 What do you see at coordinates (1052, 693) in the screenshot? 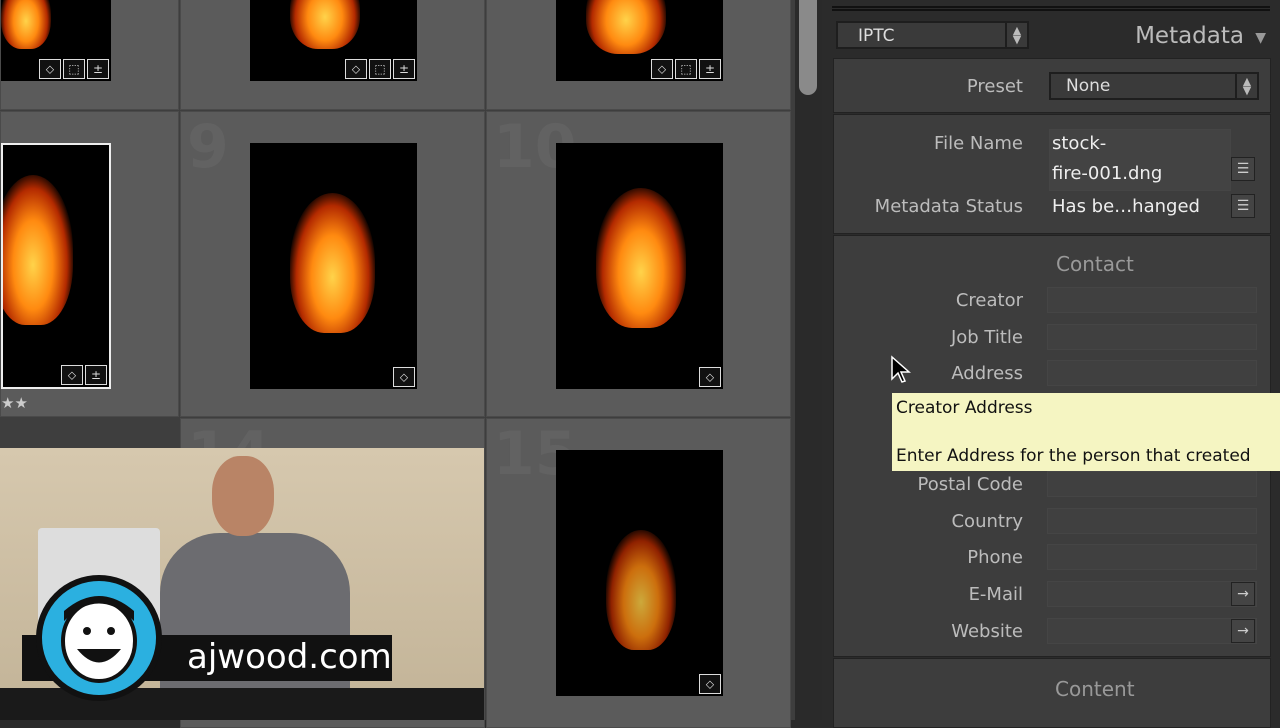
I see `content-section: Content` at bounding box center [1052, 693].